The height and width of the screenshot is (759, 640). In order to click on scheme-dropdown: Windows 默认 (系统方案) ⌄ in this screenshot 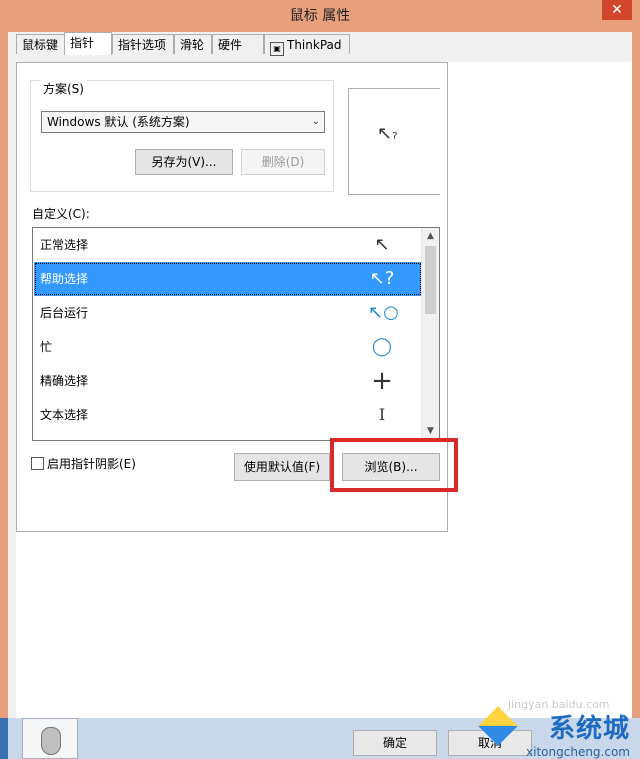, I will do `click(183, 122)`.